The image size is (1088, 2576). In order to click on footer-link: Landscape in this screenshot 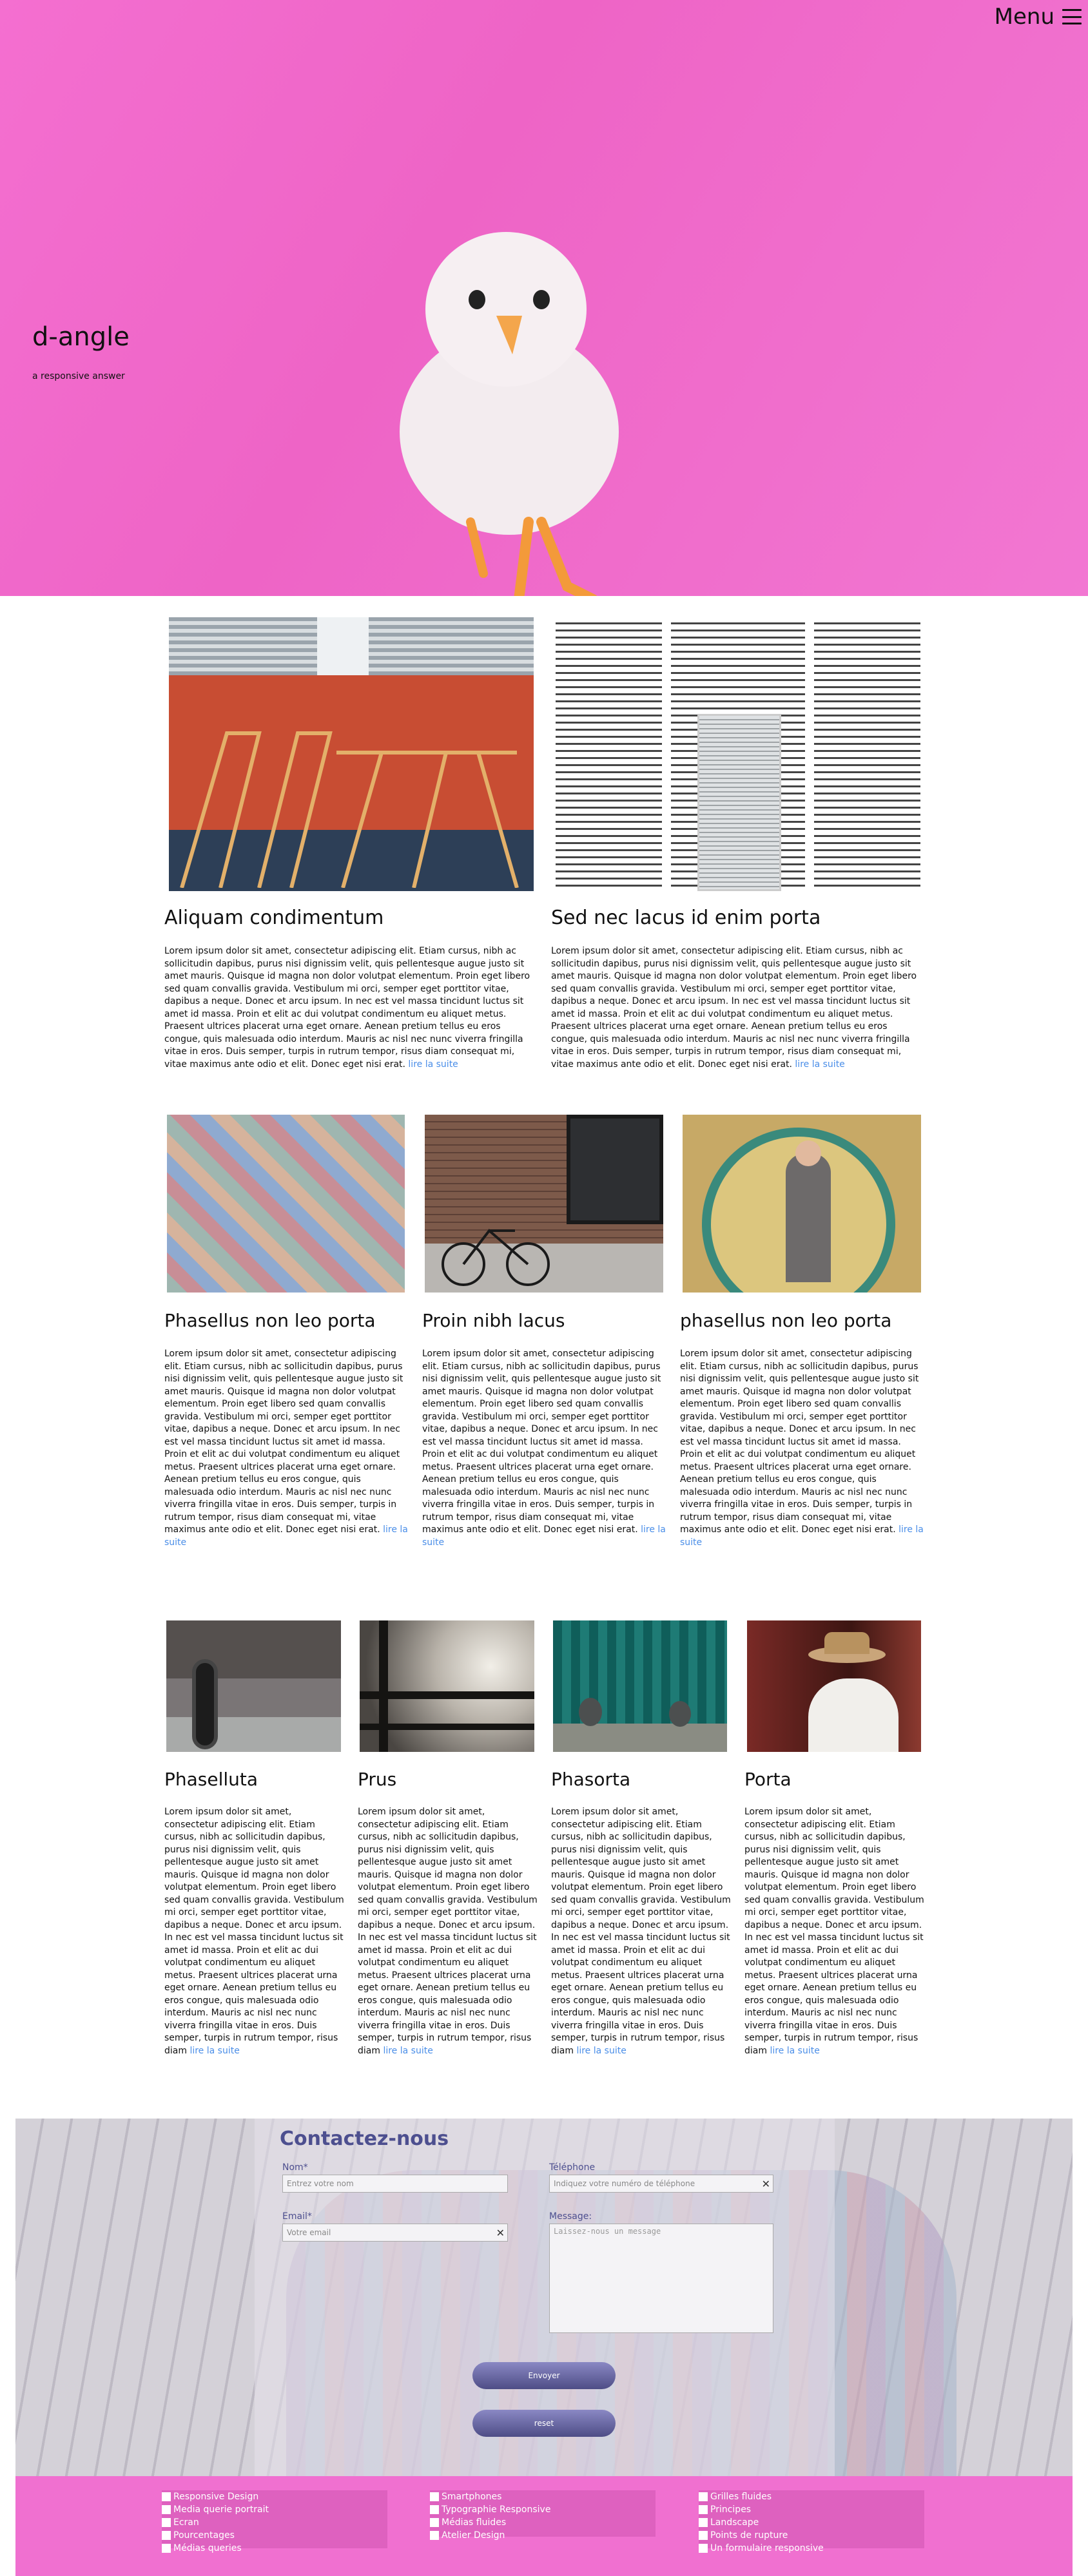, I will do `click(811, 2523)`.